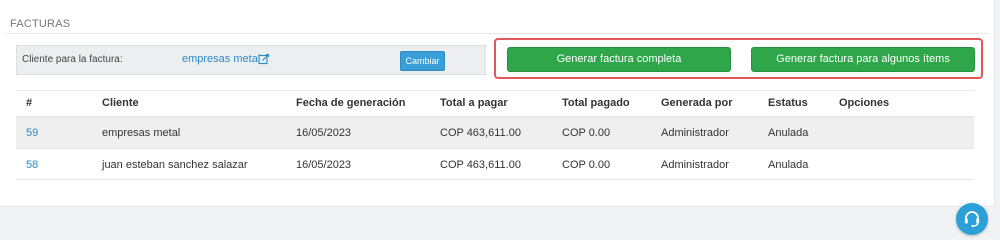 This screenshot has width=1000, height=240. What do you see at coordinates (498, 33) in the screenshot?
I see `title-divider` at bounding box center [498, 33].